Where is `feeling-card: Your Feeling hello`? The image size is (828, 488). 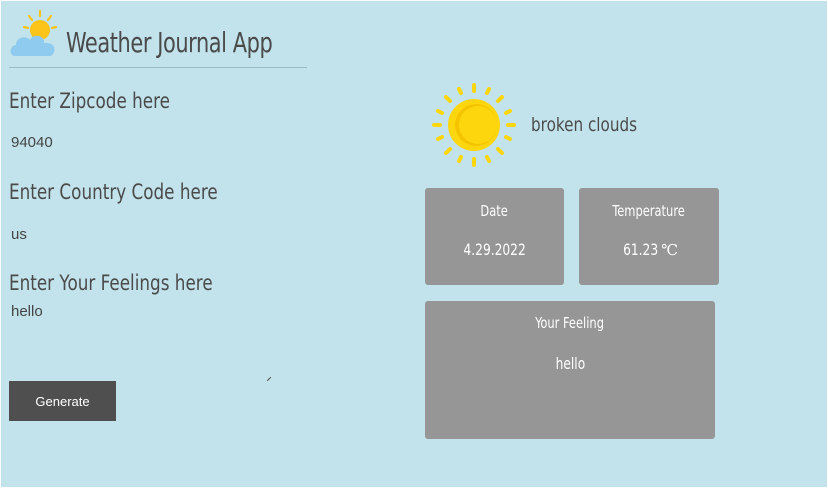
feeling-card: Your Feeling hello is located at coordinates (570, 370).